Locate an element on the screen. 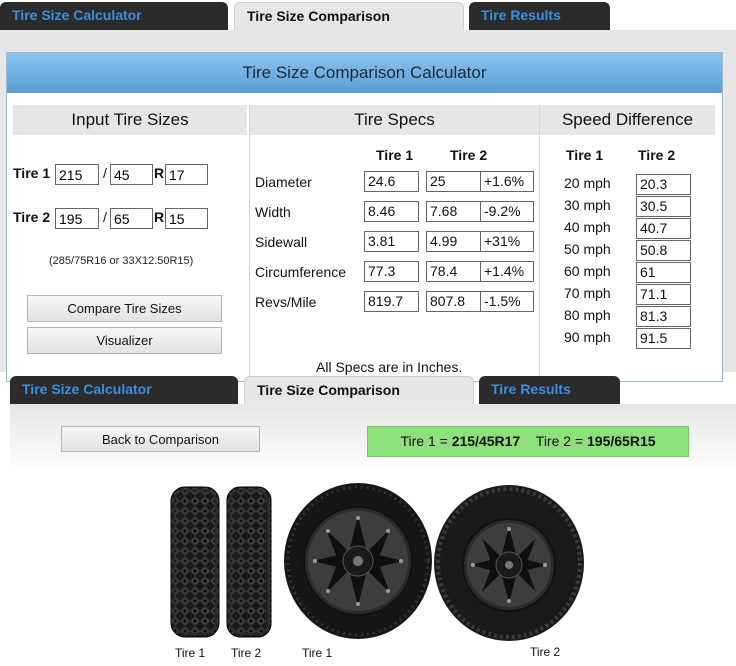  caption-wheel-tire1: Tire 1 is located at coordinates (317, 653).